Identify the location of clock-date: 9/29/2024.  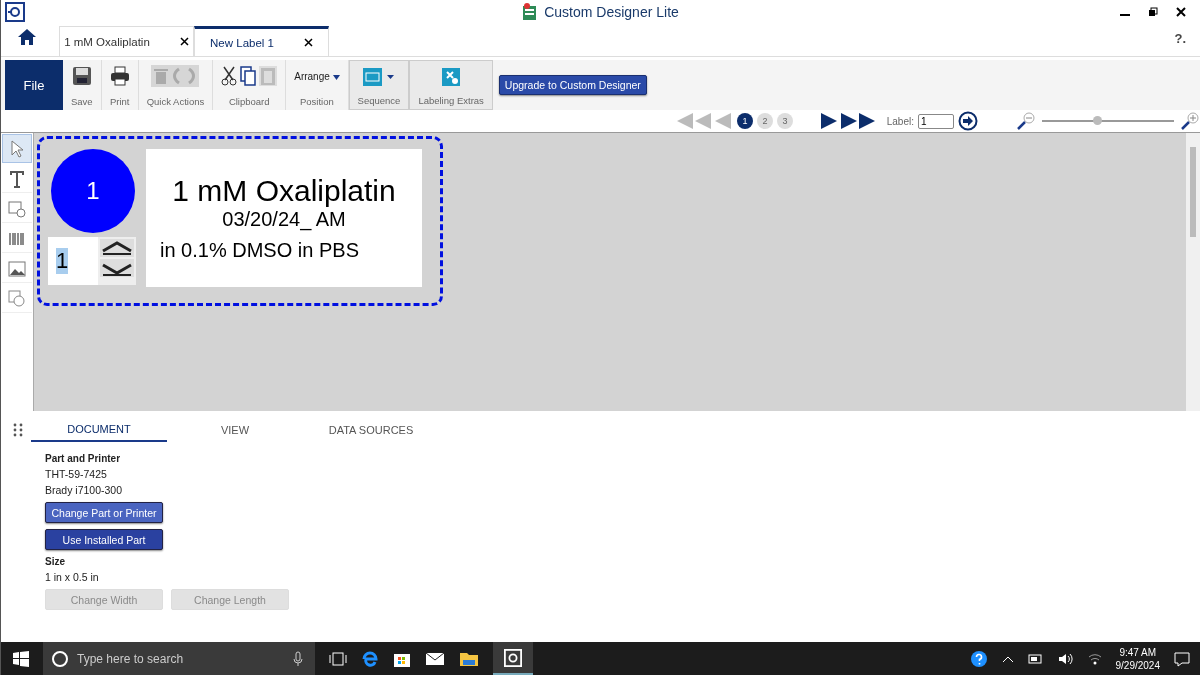
(1137, 665).